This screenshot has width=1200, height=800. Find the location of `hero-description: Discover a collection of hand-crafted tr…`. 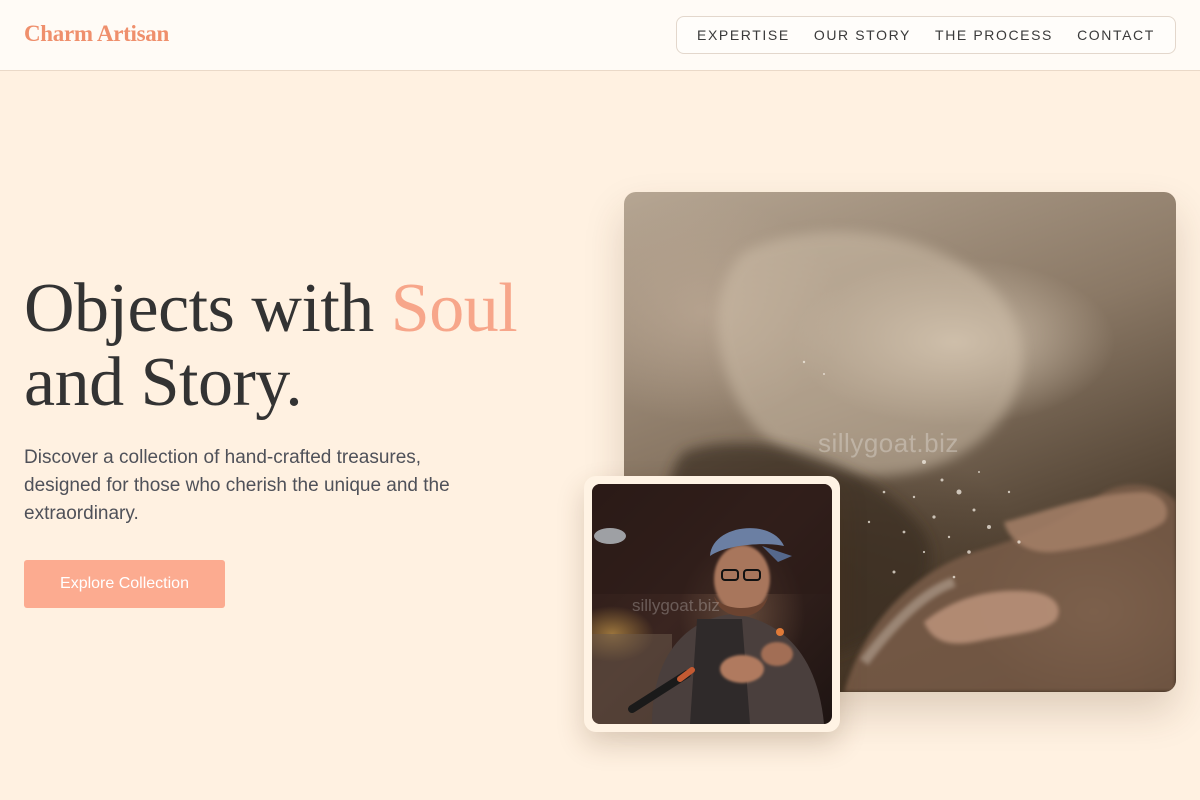

hero-description: Discover a collection of hand-crafted tr… is located at coordinates (237, 485).